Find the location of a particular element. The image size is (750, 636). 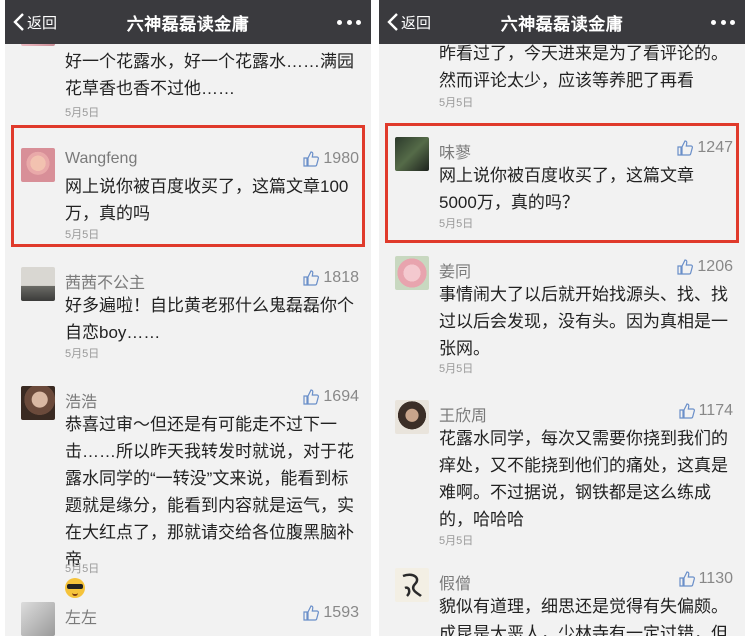

comment-author: 姜同 is located at coordinates (455, 270).